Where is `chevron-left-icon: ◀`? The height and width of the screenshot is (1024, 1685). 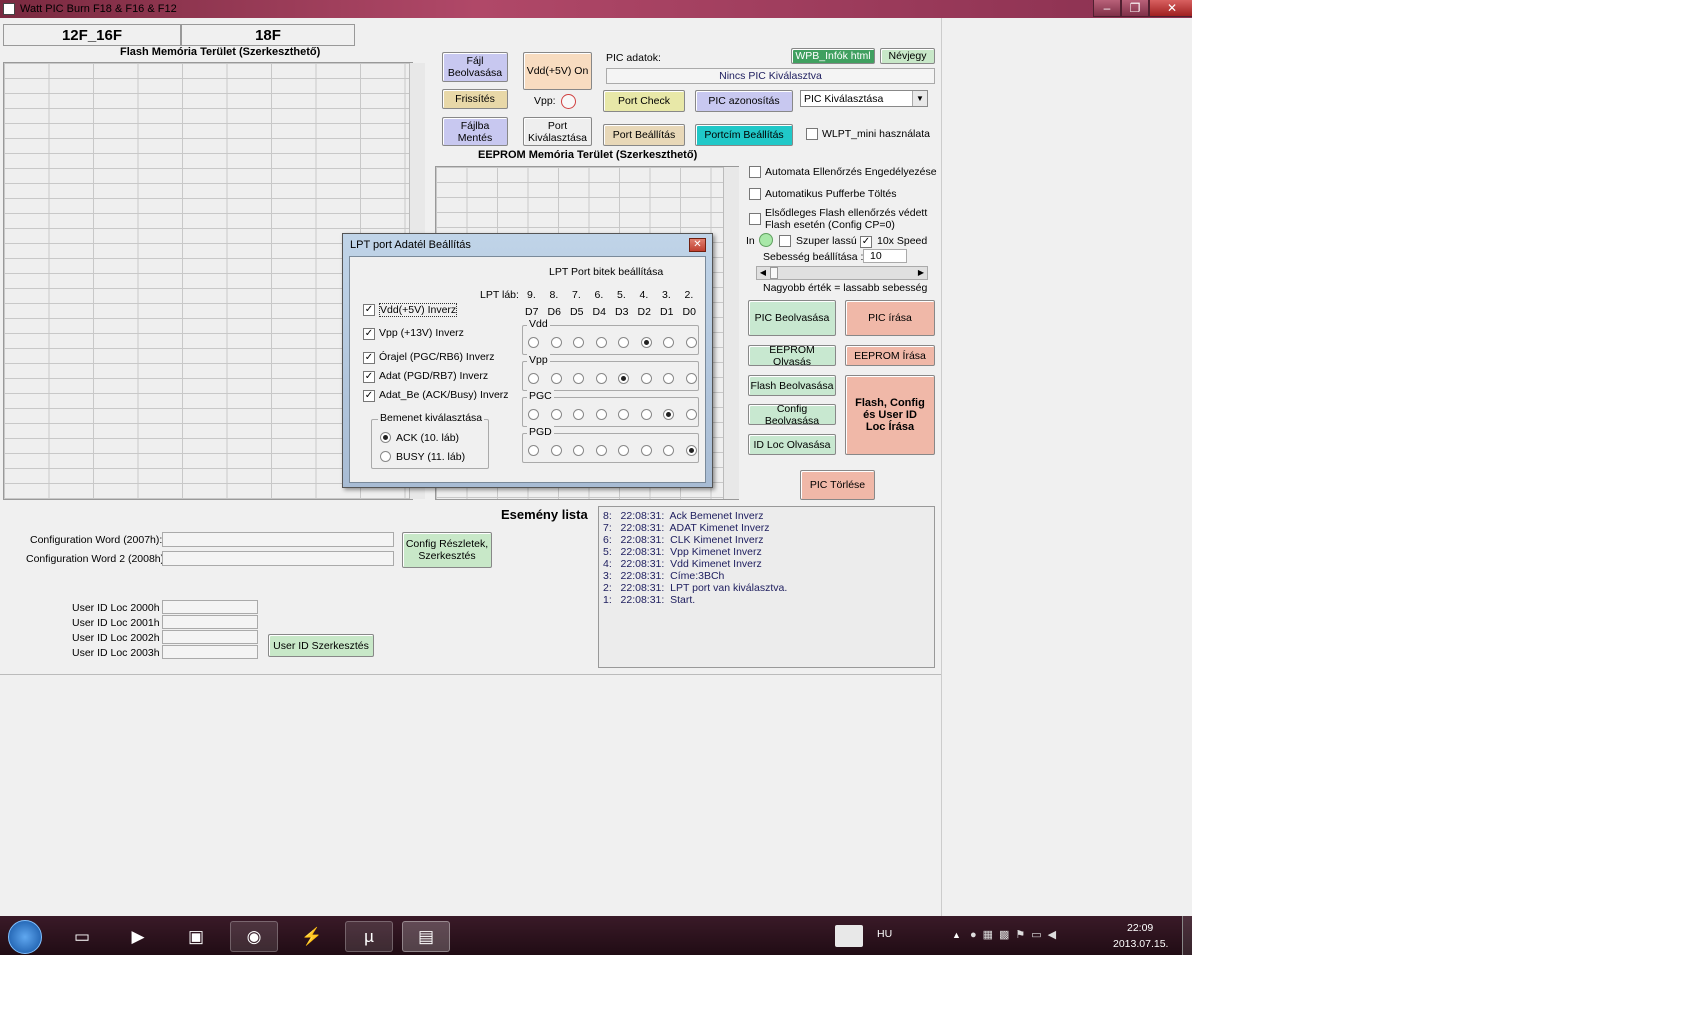 chevron-left-icon: ◀ is located at coordinates (763, 273).